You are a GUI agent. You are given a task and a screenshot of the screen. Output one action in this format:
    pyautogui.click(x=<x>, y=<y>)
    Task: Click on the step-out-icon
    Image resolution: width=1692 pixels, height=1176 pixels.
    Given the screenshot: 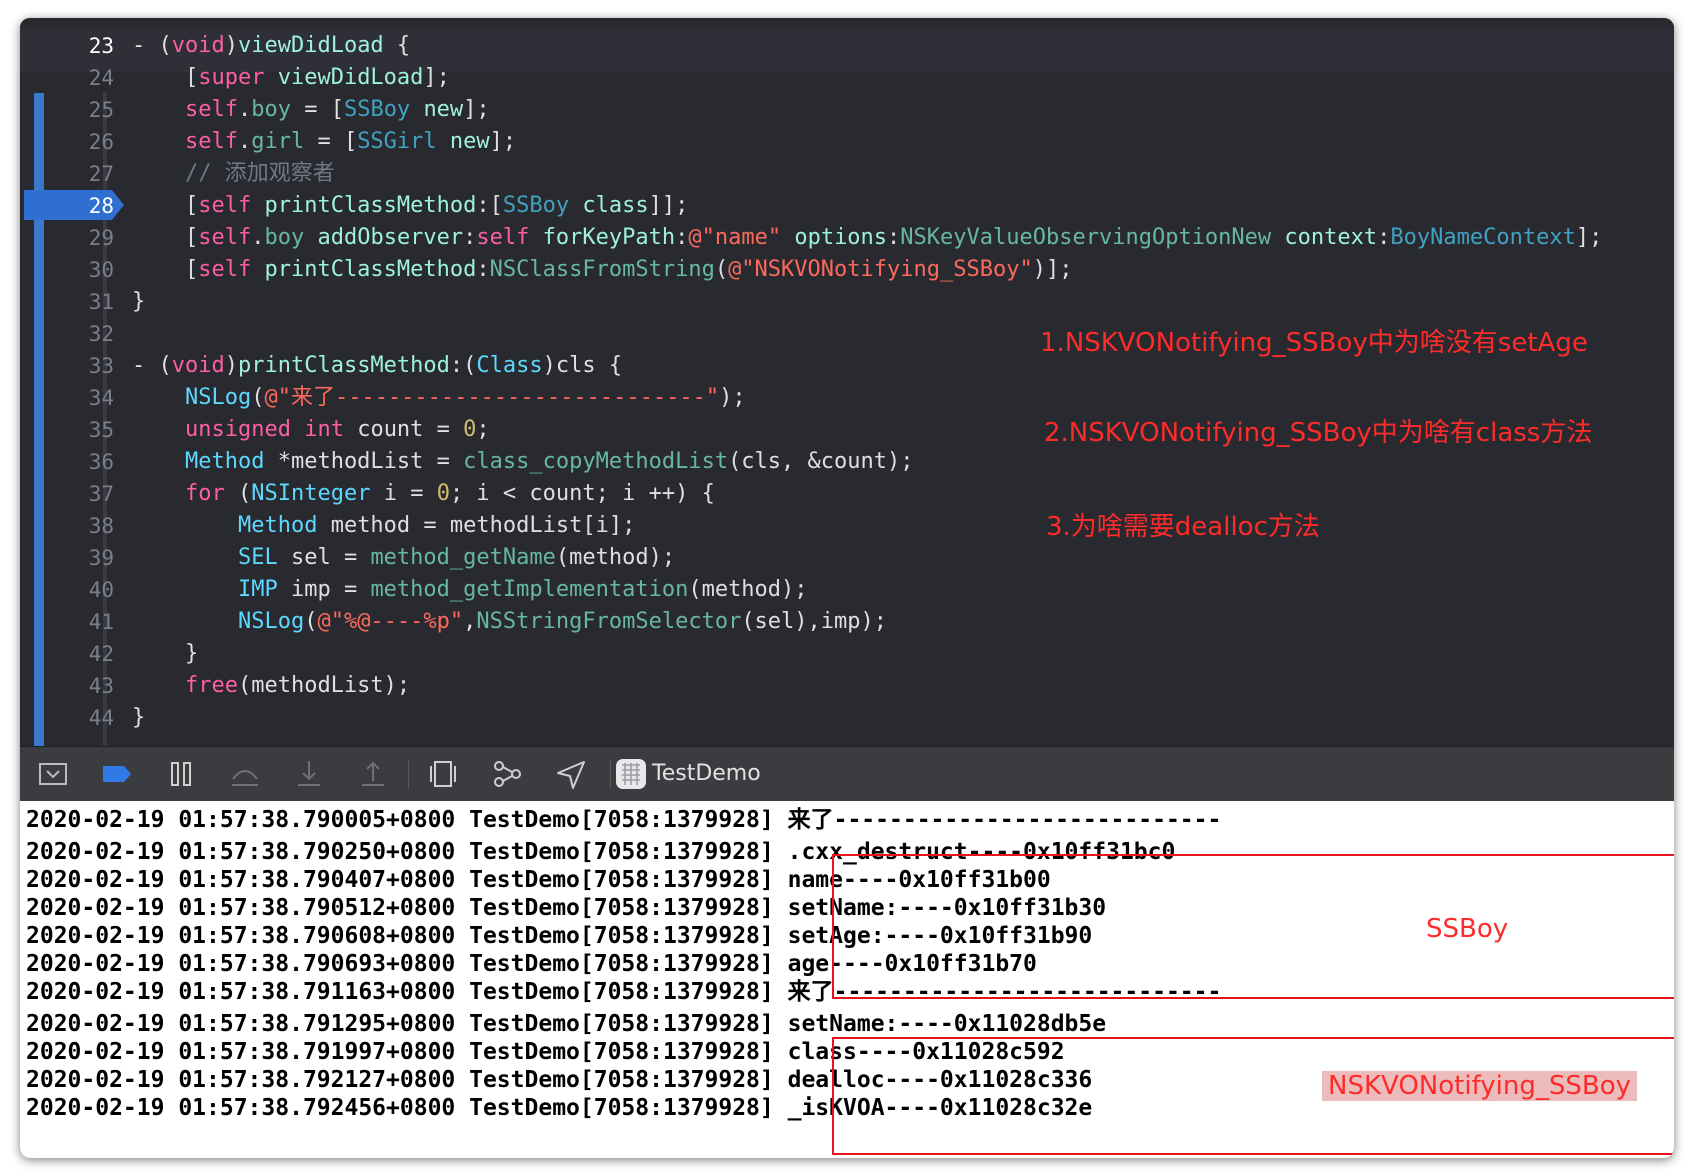 What is the action you would take?
    pyautogui.click(x=373, y=774)
    